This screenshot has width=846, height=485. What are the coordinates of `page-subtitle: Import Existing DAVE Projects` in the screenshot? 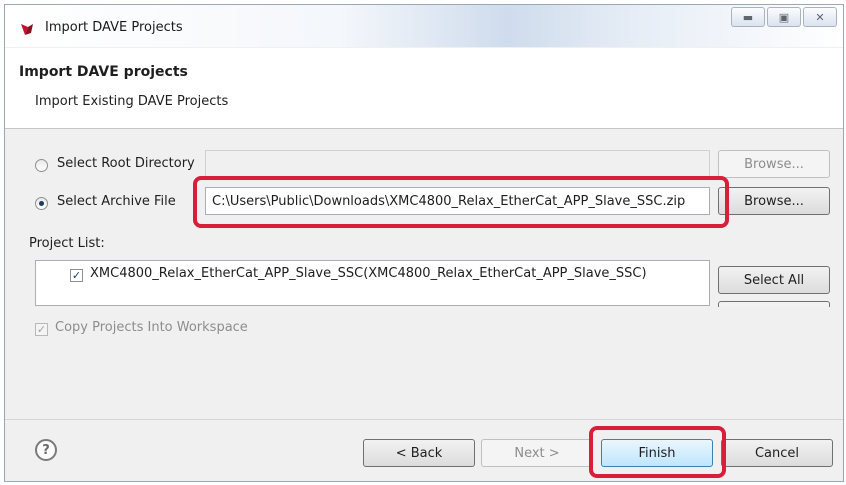 It's located at (132, 101).